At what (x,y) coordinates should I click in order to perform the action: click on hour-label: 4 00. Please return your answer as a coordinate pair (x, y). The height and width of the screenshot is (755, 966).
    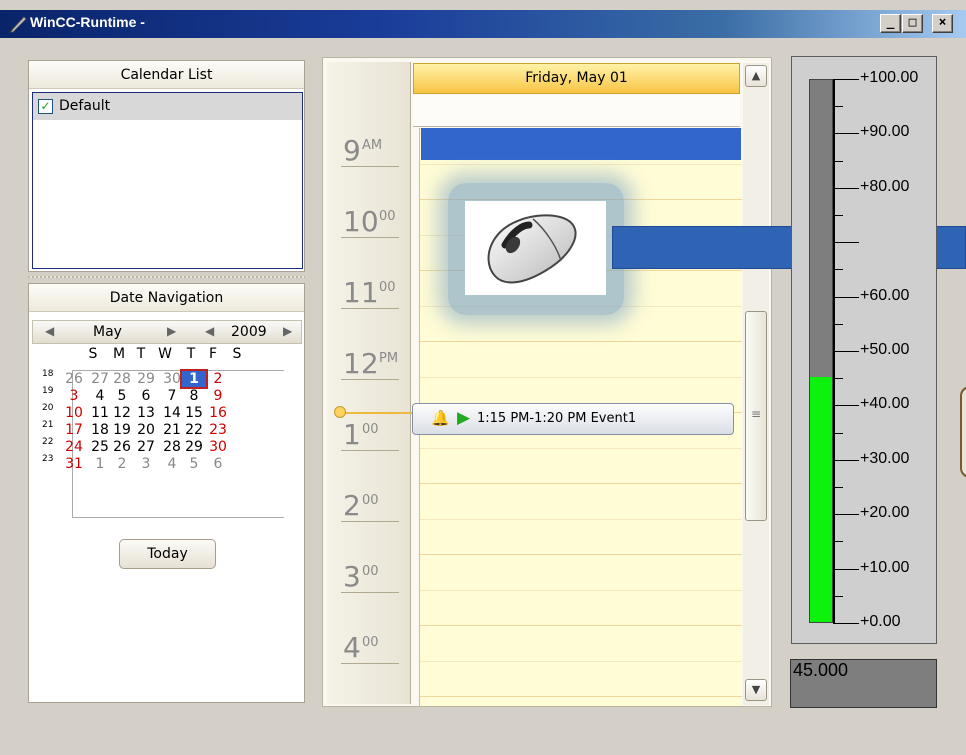
    Looking at the image, I should click on (369, 655).